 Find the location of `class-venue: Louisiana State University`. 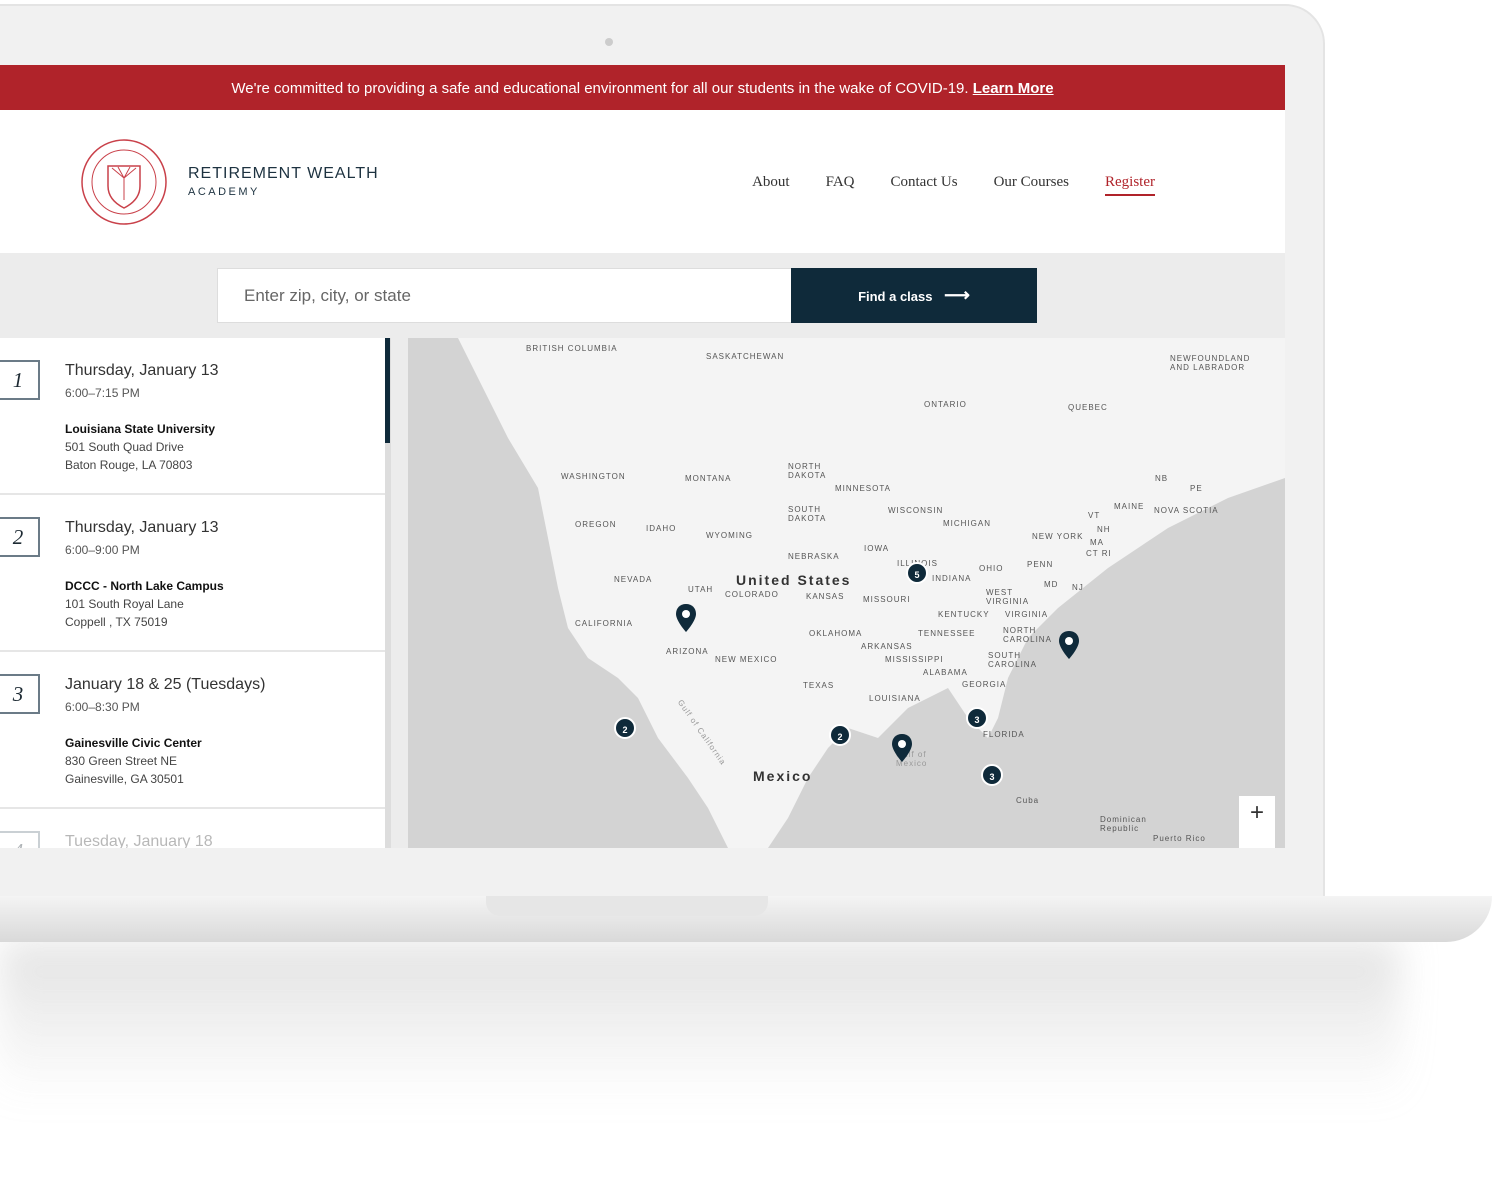

class-venue: Louisiana State University is located at coordinates (140, 429).